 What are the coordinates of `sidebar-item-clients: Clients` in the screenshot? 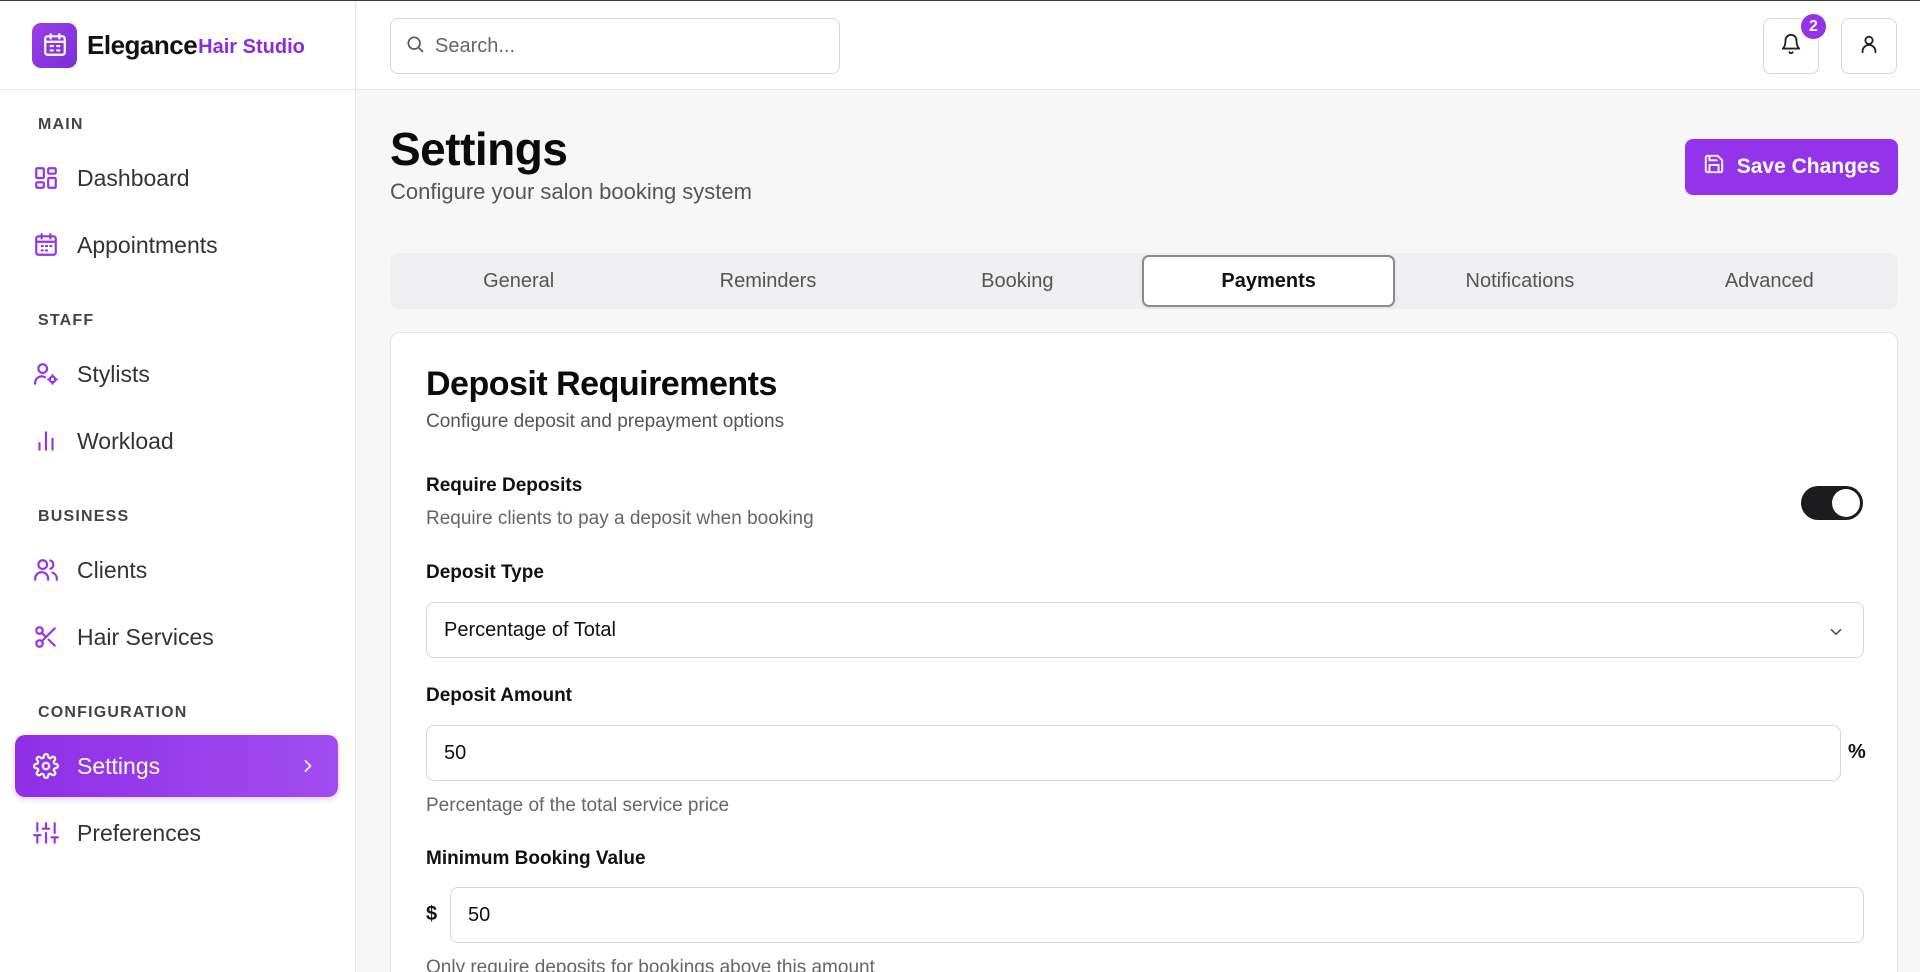 It's located at (176, 570).